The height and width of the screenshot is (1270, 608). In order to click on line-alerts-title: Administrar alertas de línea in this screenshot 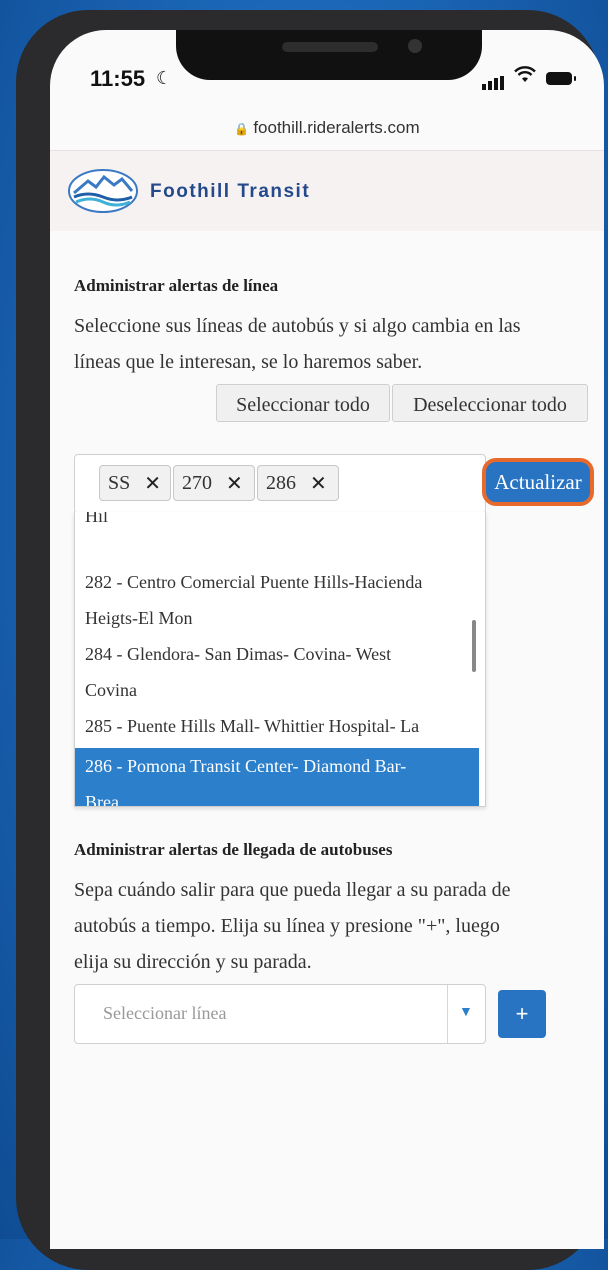, I will do `click(176, 285)`.